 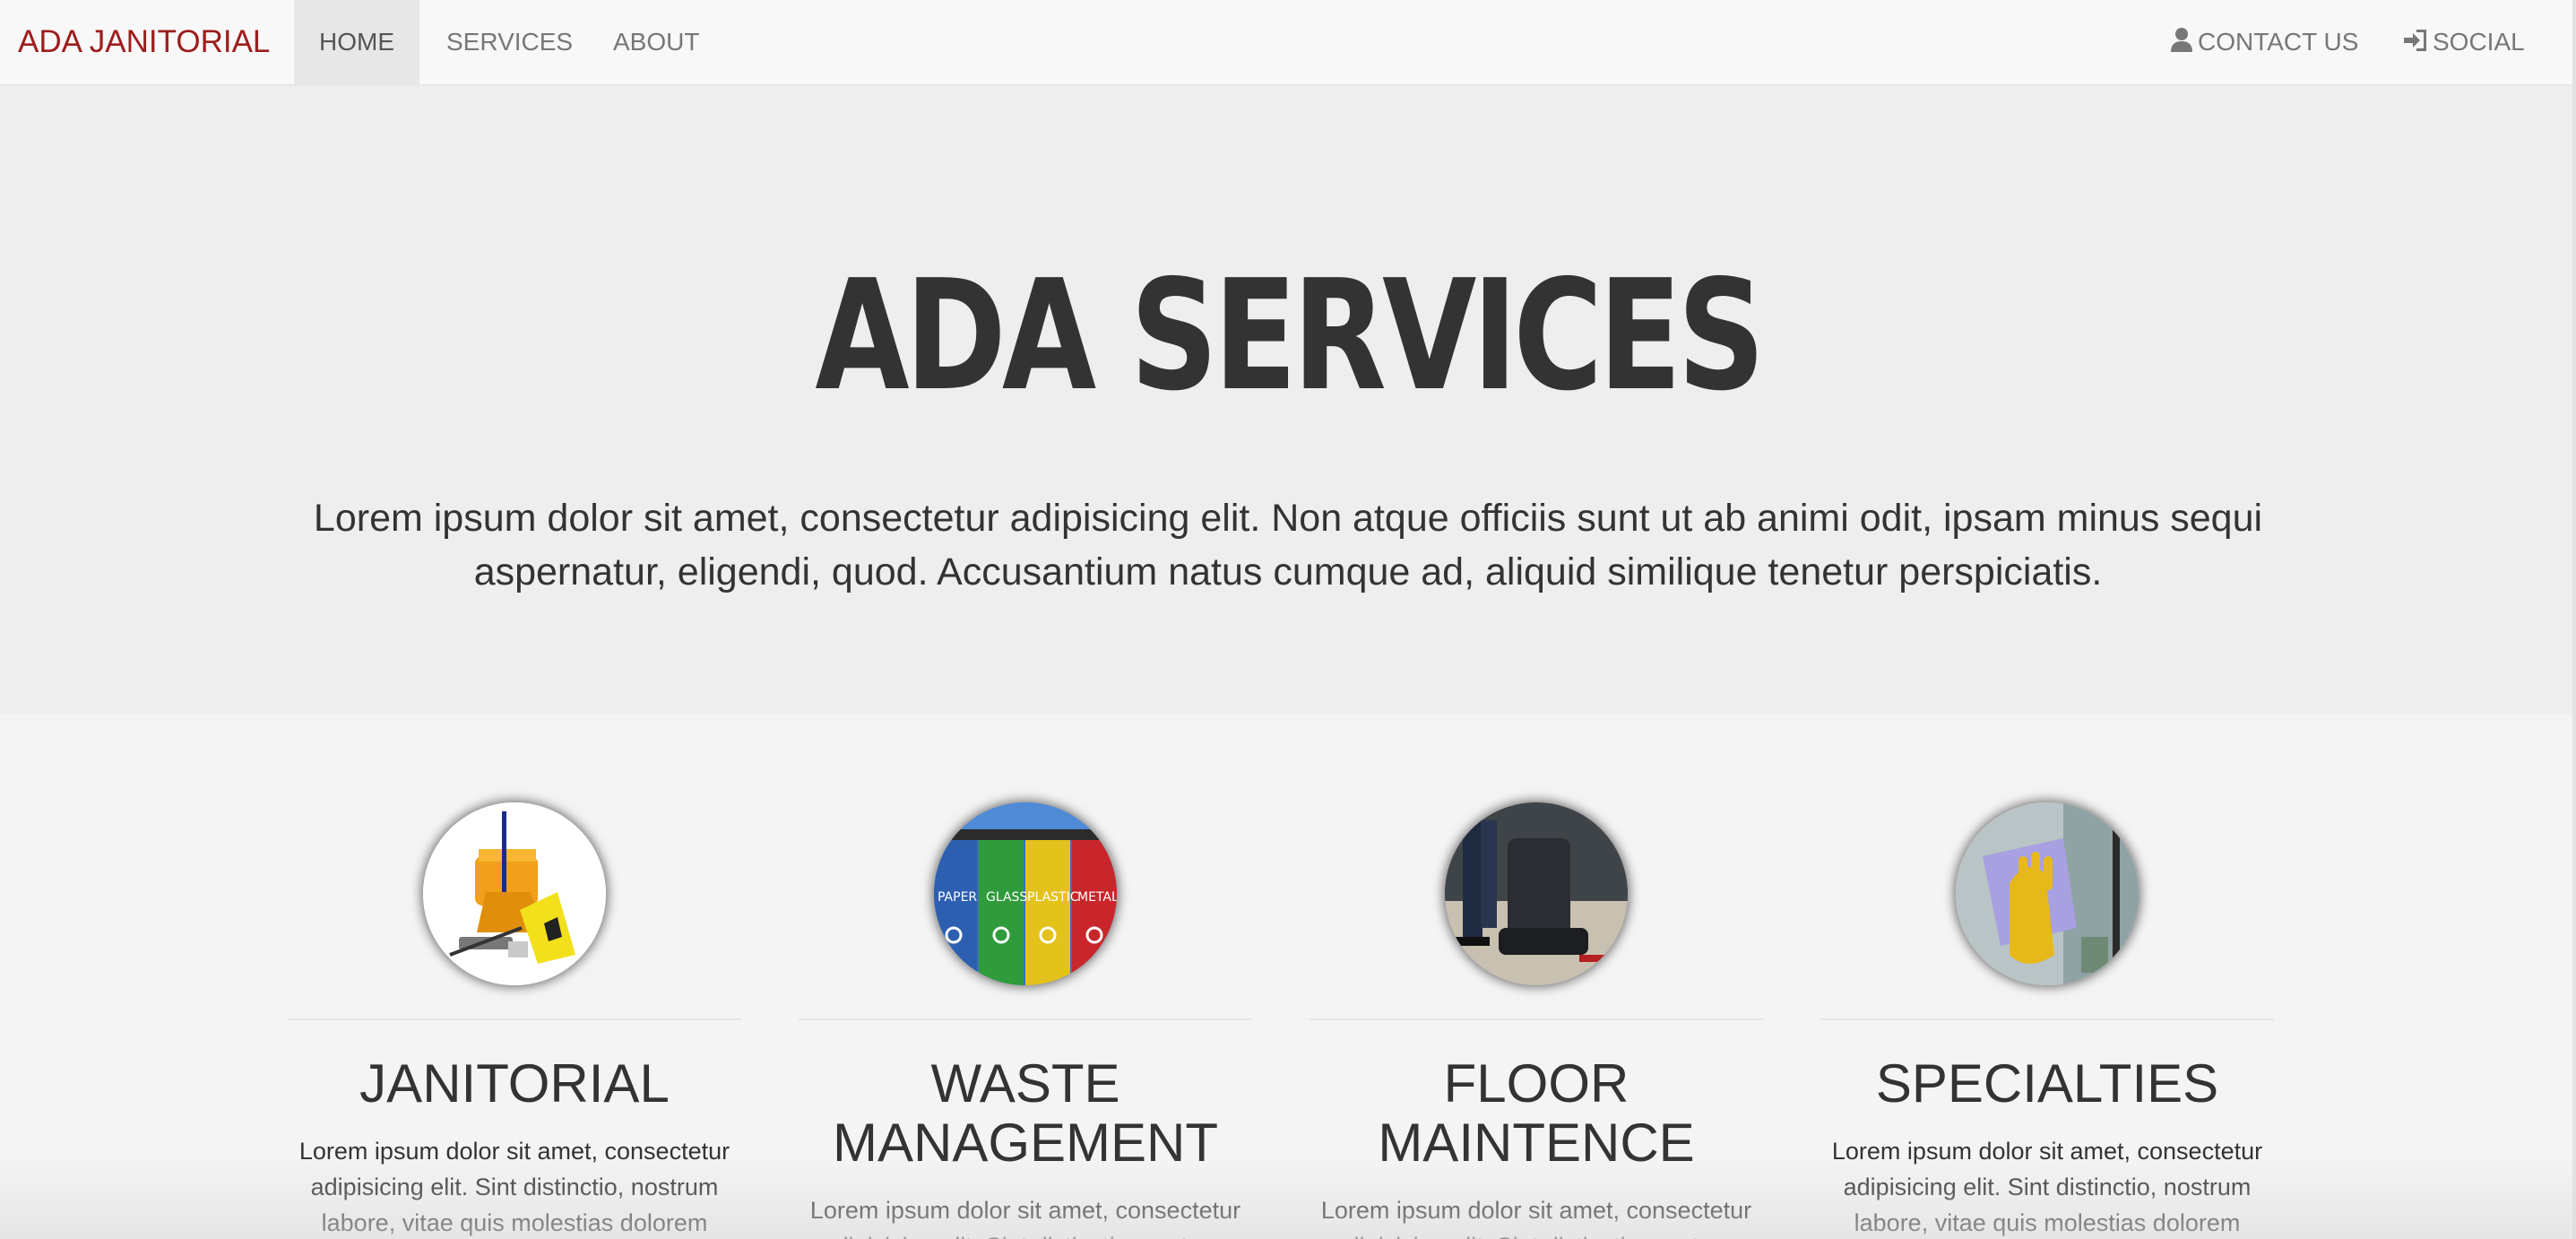 I want to click on contact-us-label: CONTACT US, so click(x=2278, y=42).